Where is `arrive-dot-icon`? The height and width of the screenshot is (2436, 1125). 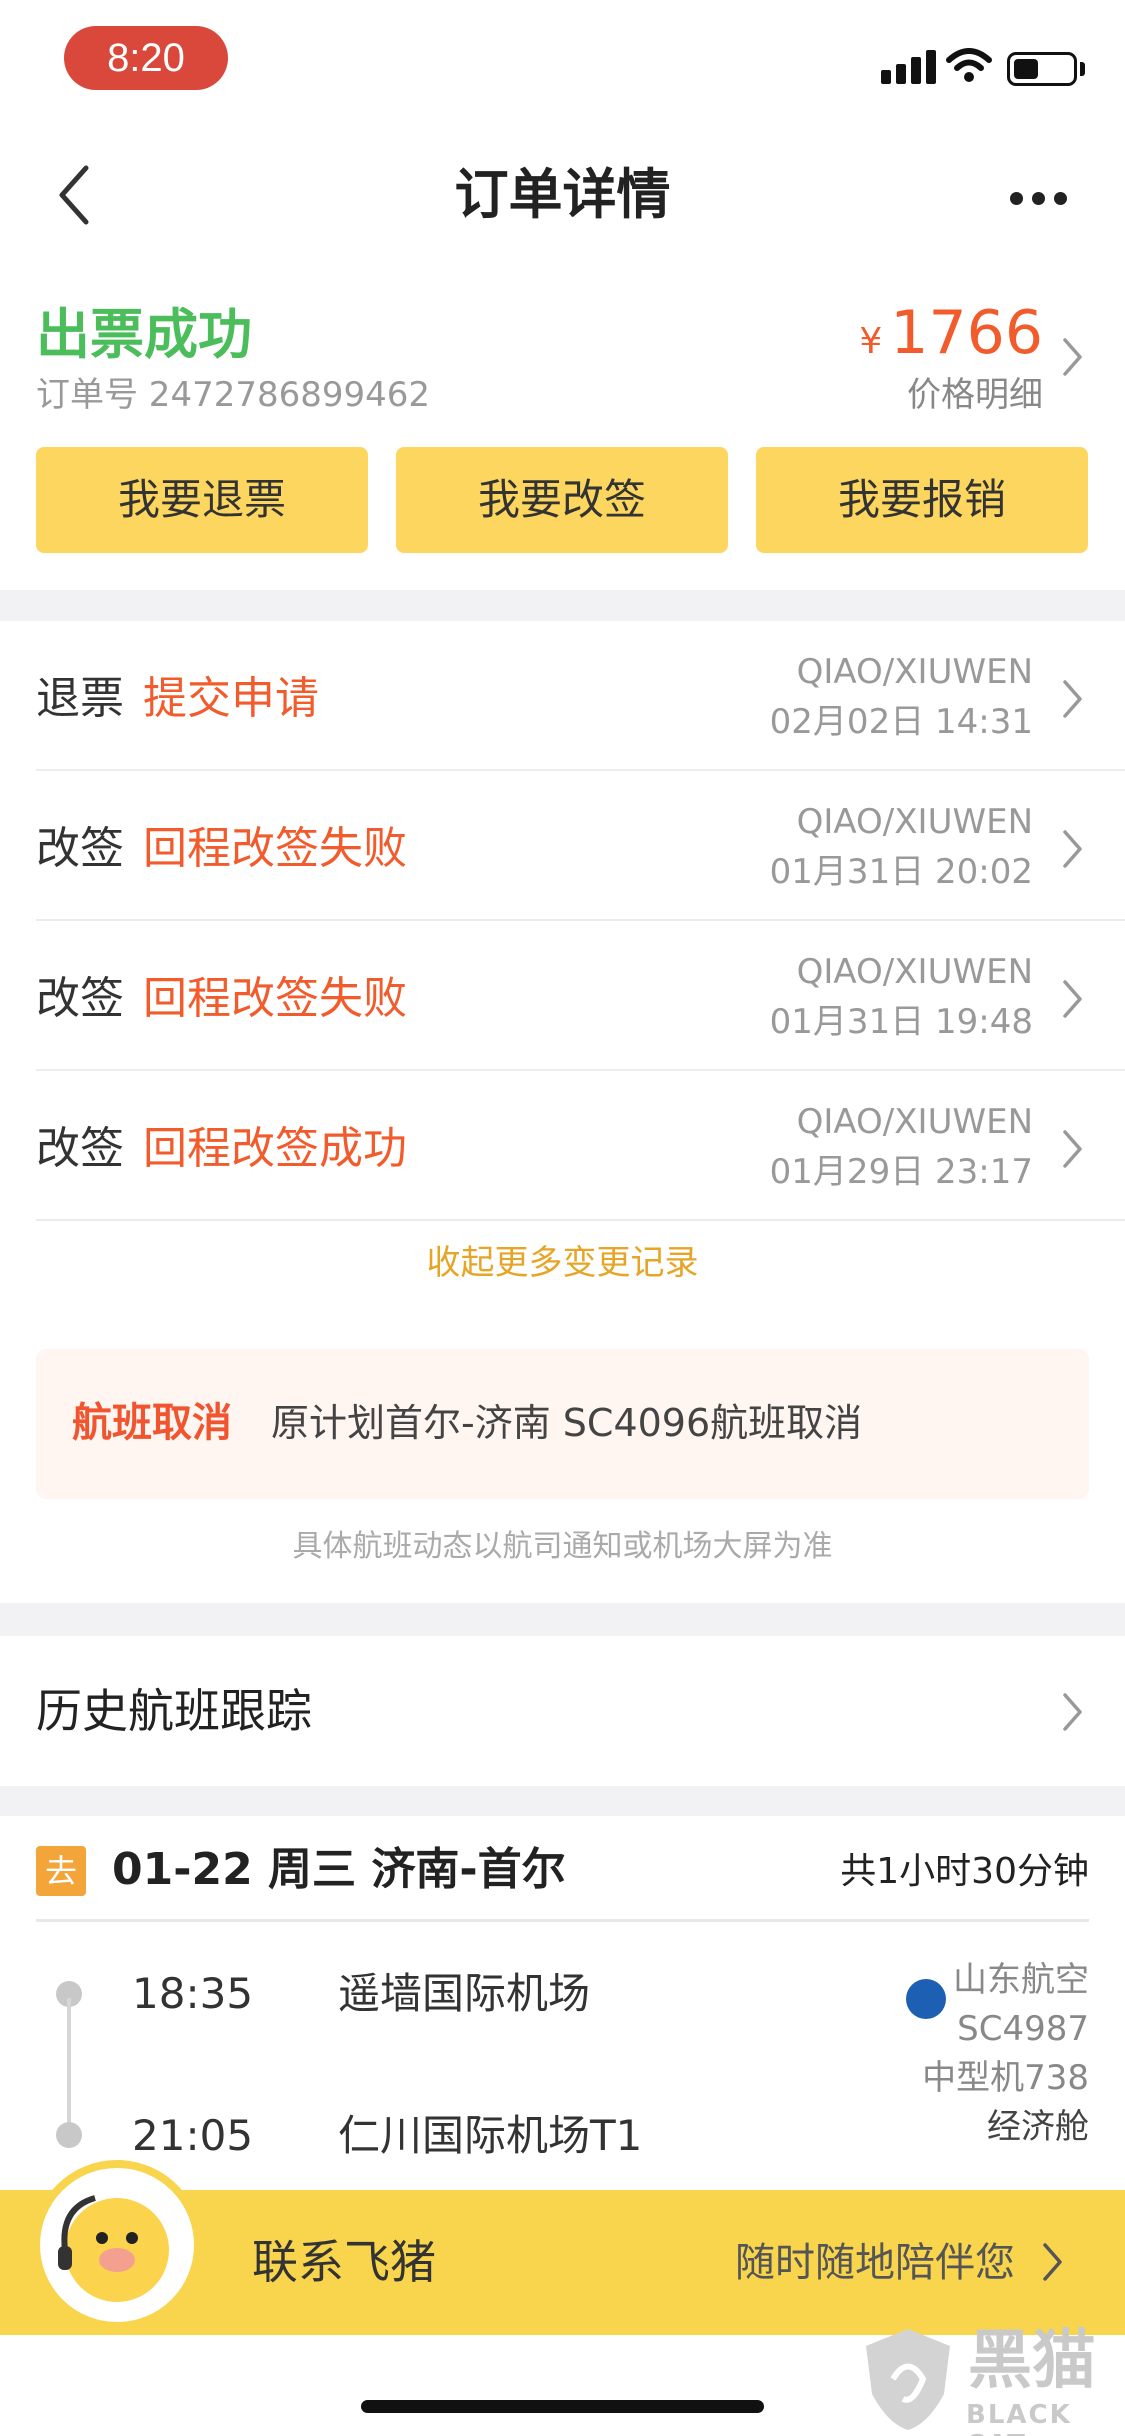
arrive-dot-icon is located at coordinates (69, 2135).